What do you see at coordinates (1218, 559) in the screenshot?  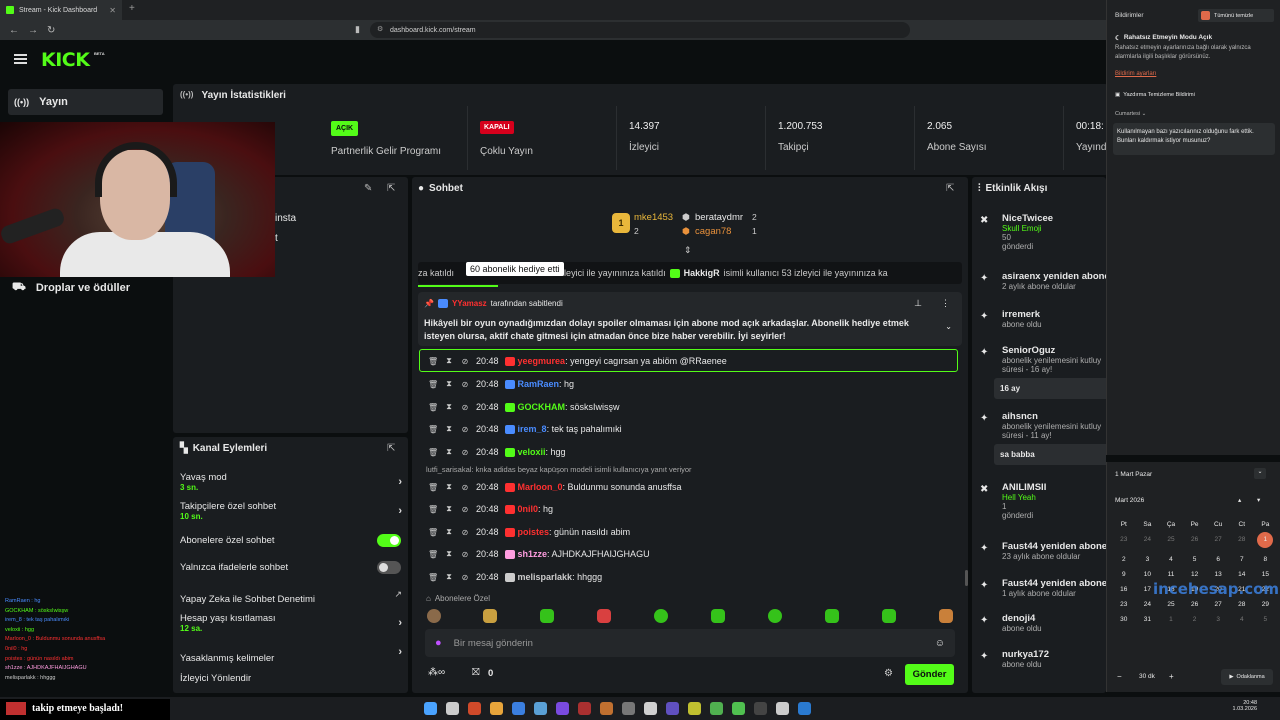 I see `calendar-day: 6` at bounding box center [1218, 559].